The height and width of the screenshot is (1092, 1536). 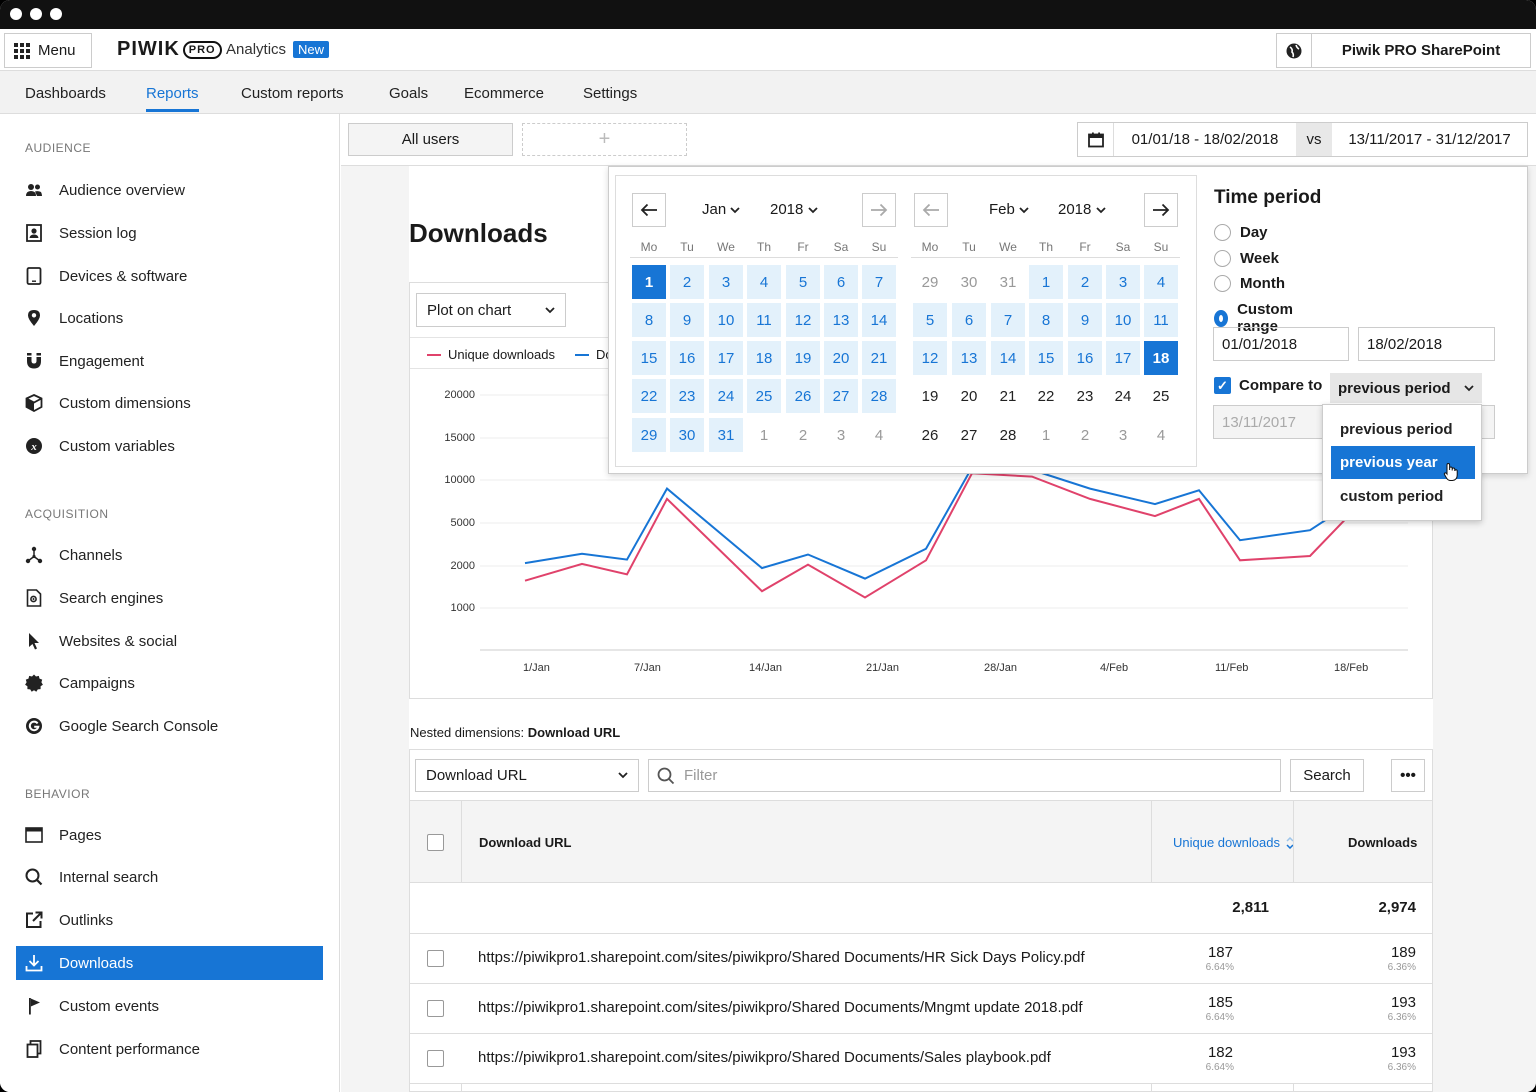 I want to click on calendar-day: 21, so click(x=879, y=358).